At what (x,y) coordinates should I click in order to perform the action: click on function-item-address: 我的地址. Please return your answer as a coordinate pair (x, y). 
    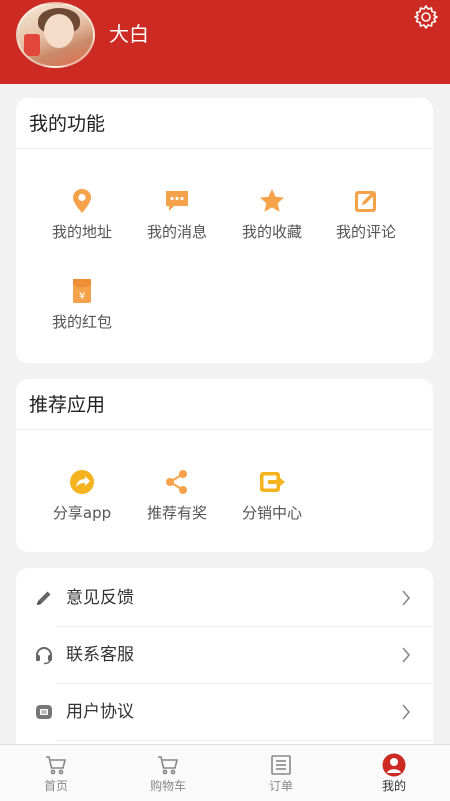
    Looking at the image, I should click on (82, 226).